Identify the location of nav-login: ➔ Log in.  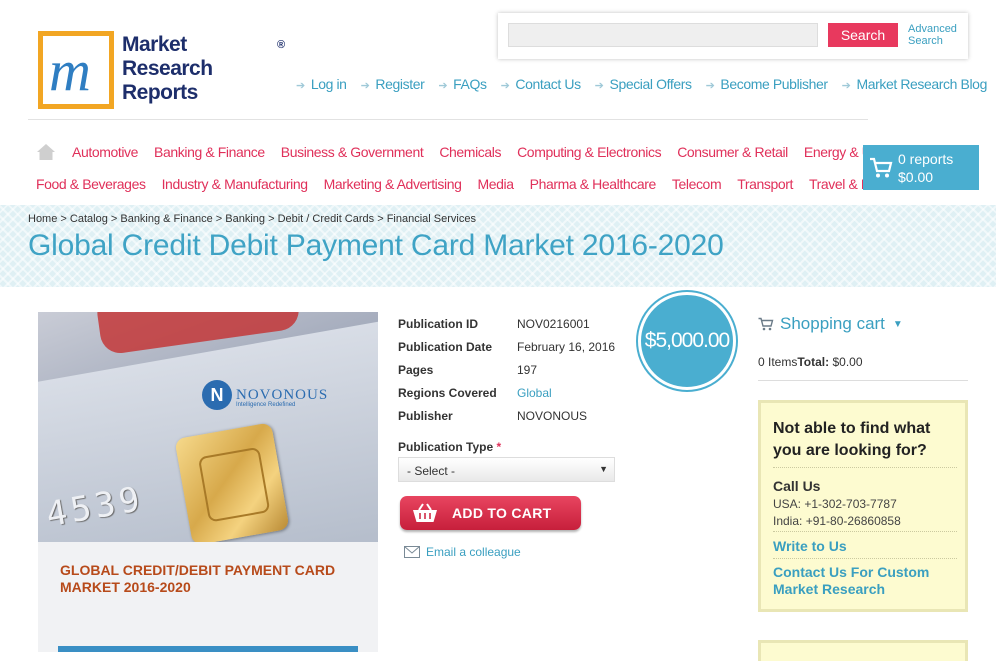
(321, 84).